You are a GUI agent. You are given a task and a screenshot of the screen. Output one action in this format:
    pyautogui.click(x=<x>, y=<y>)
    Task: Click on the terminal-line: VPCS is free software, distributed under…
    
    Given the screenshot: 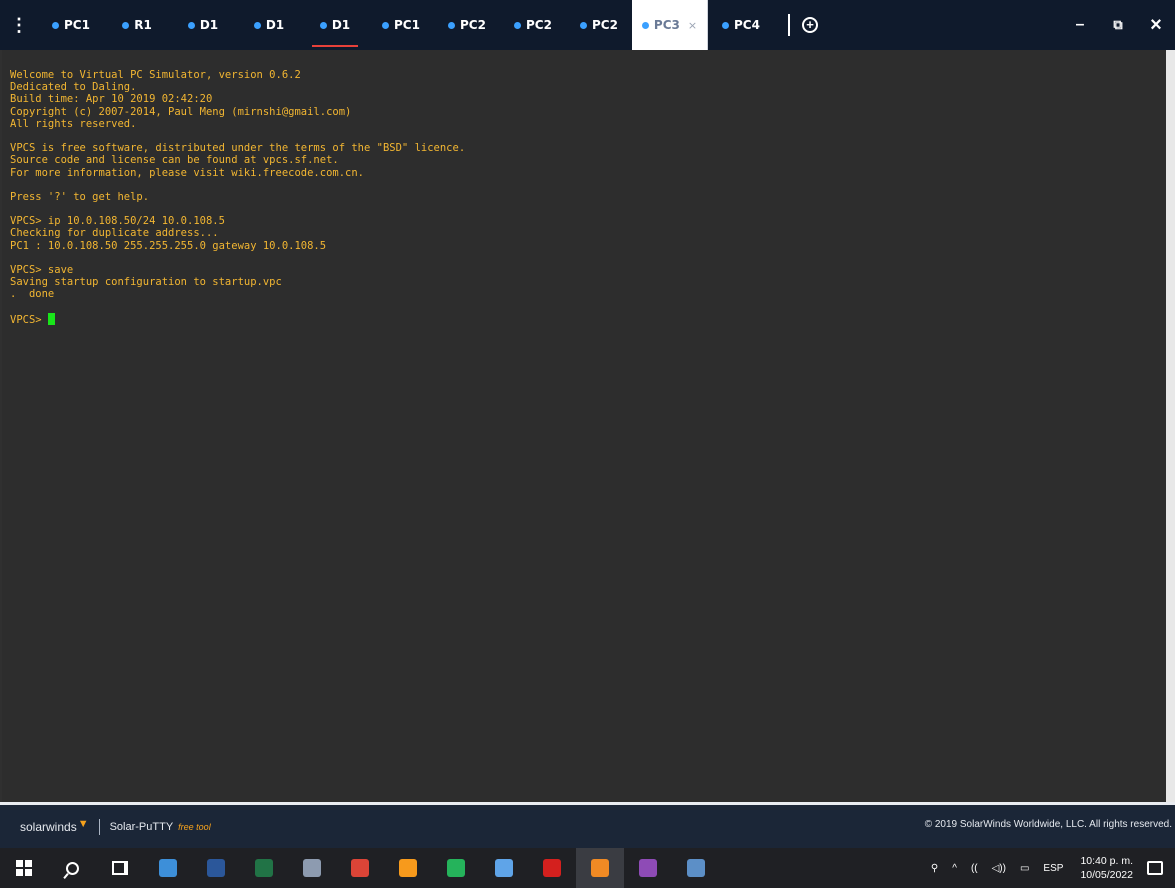 What is the action you would take?
    pyautogui.click(x=238, y=148)
    